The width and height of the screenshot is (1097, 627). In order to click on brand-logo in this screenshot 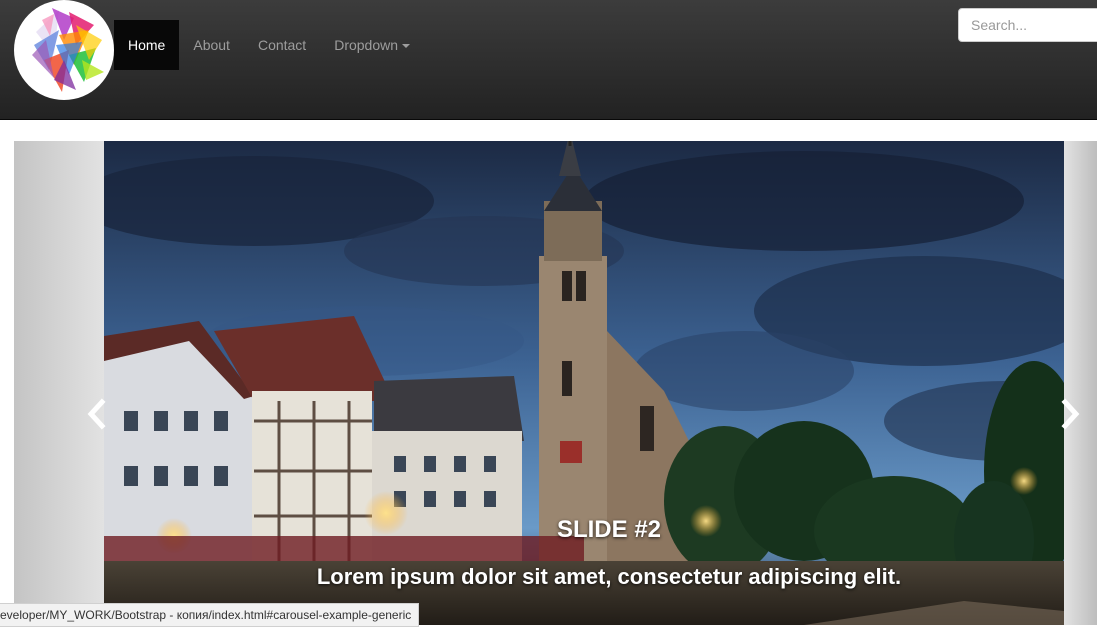, I will do `click(64, 50)`.